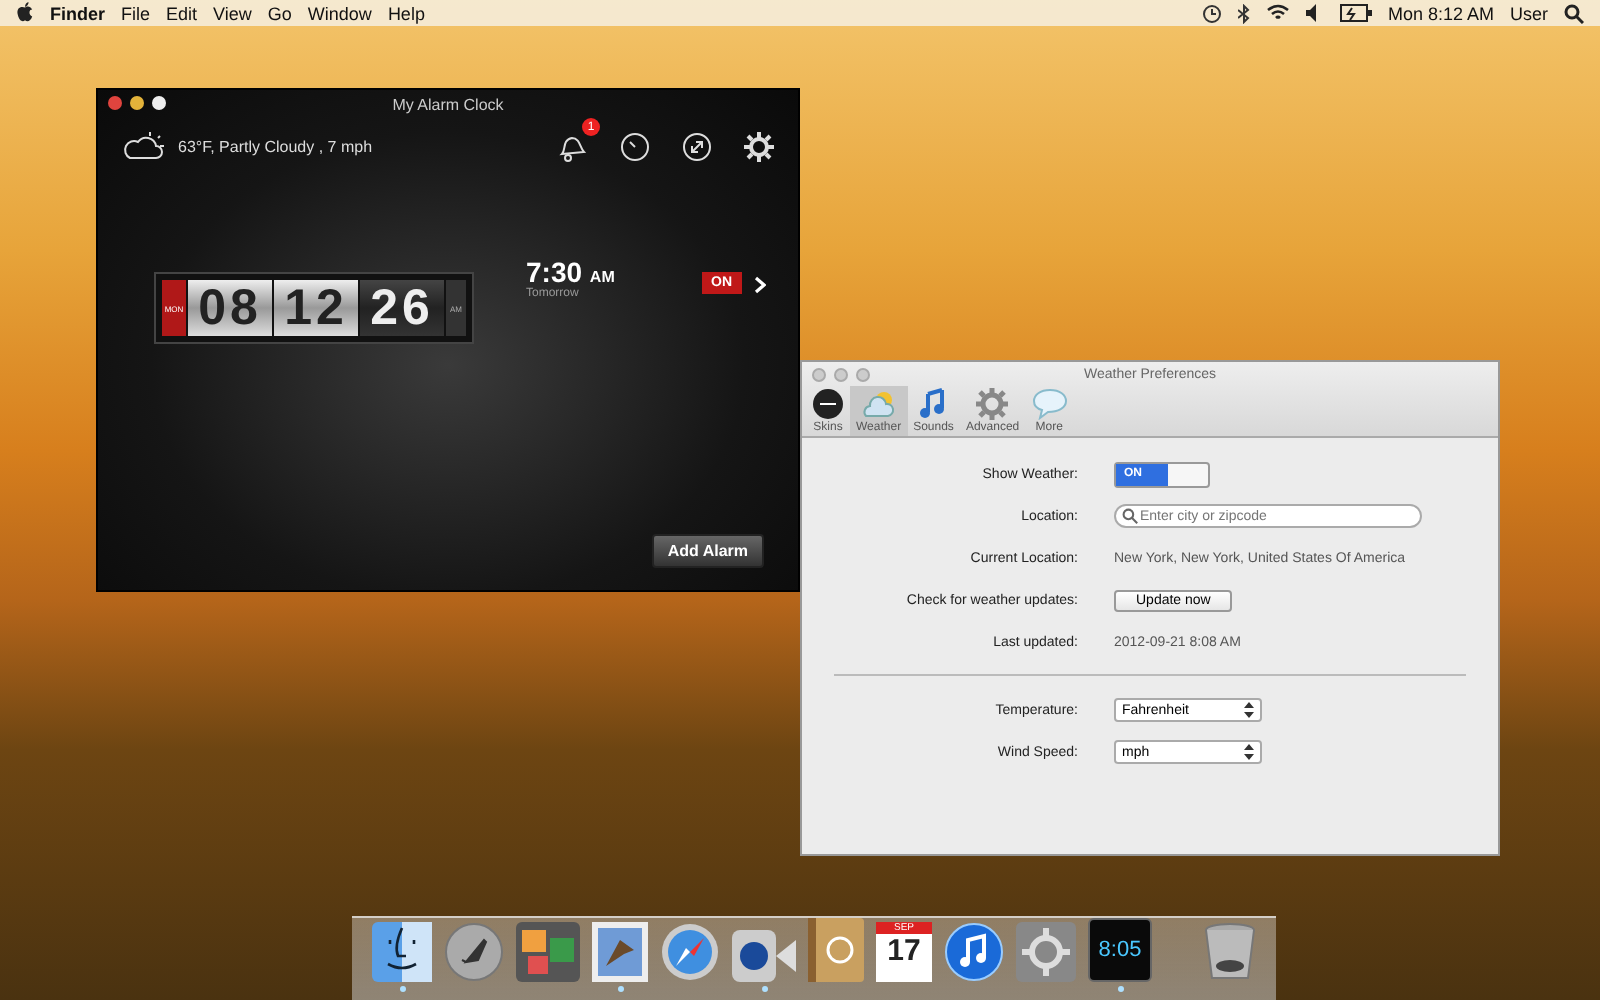 This screenshot has width=1600, height=1000. What do you see at coordinates (1528, 13) in the screenshot?
I see `user-menu: User` at bounding box center [1528, 13].